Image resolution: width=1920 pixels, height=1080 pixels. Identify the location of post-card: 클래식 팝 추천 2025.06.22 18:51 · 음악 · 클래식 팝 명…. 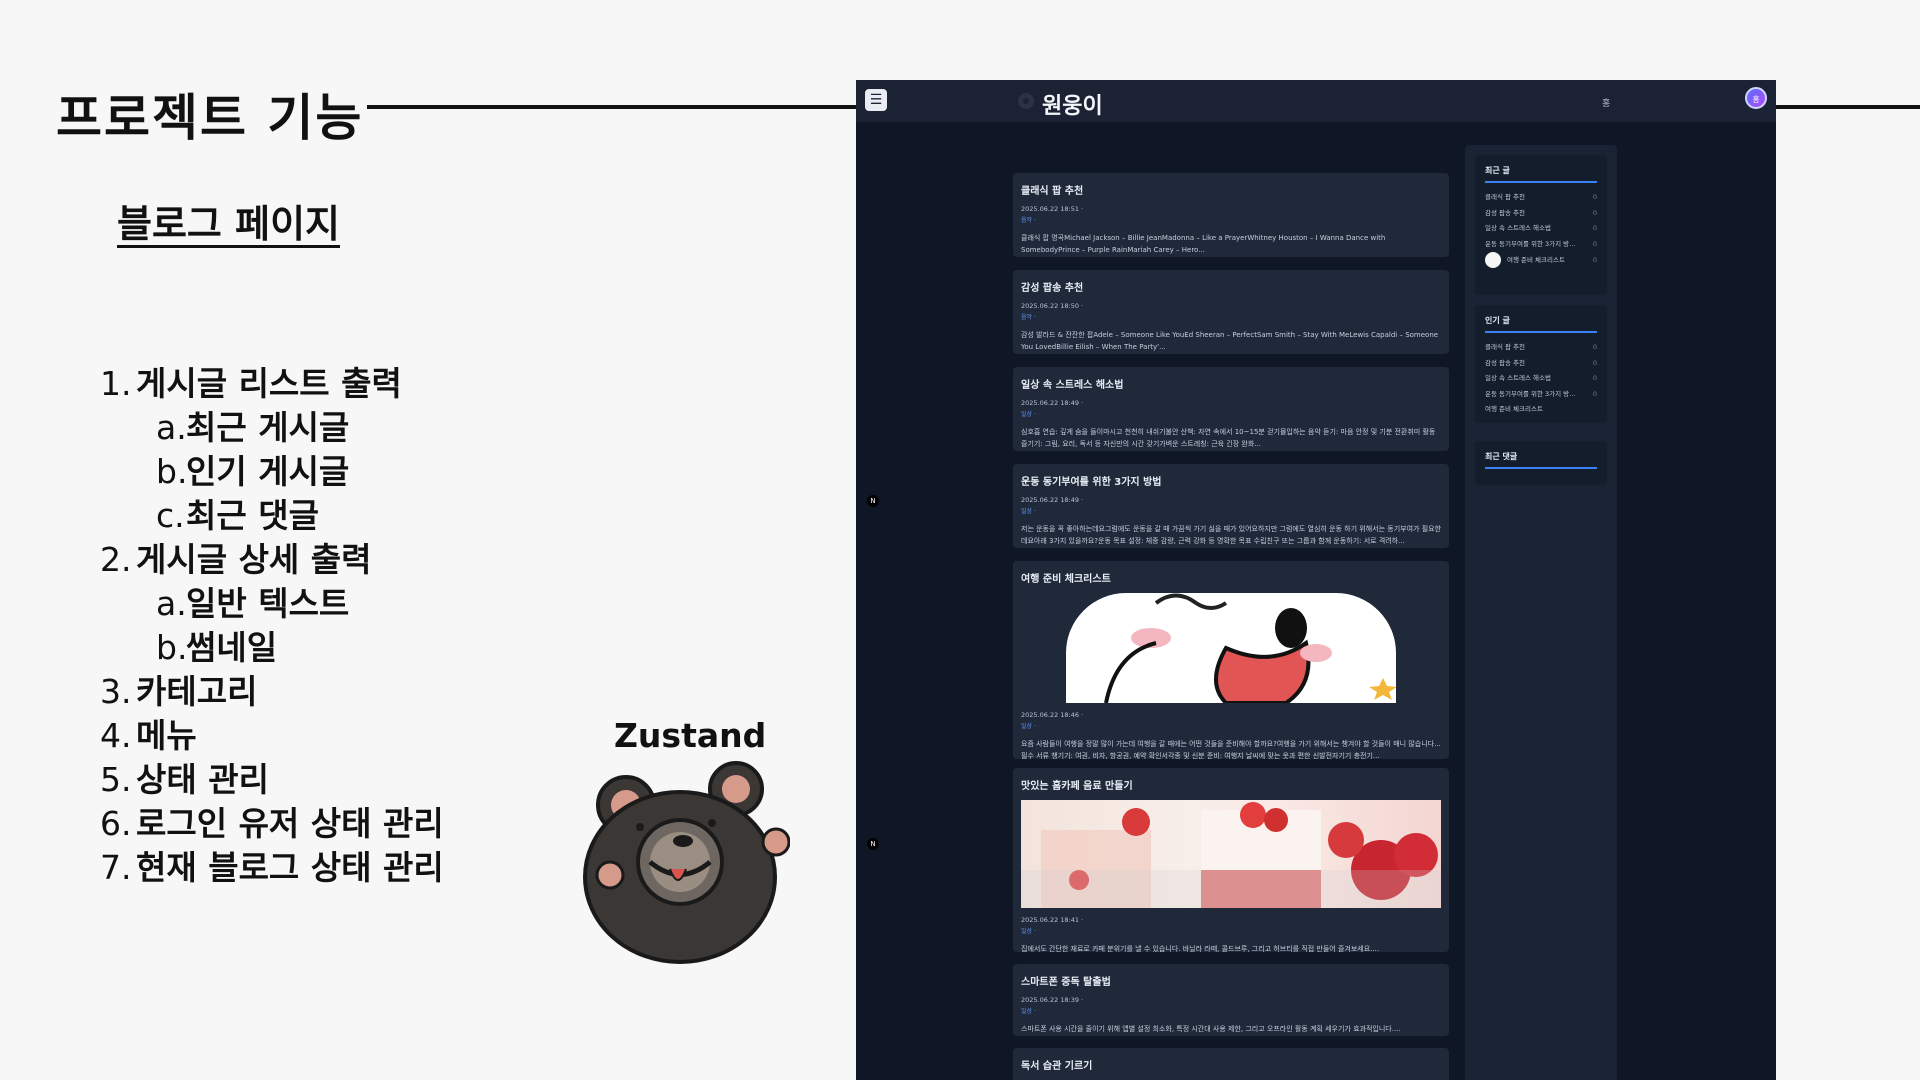
(1231, 215).